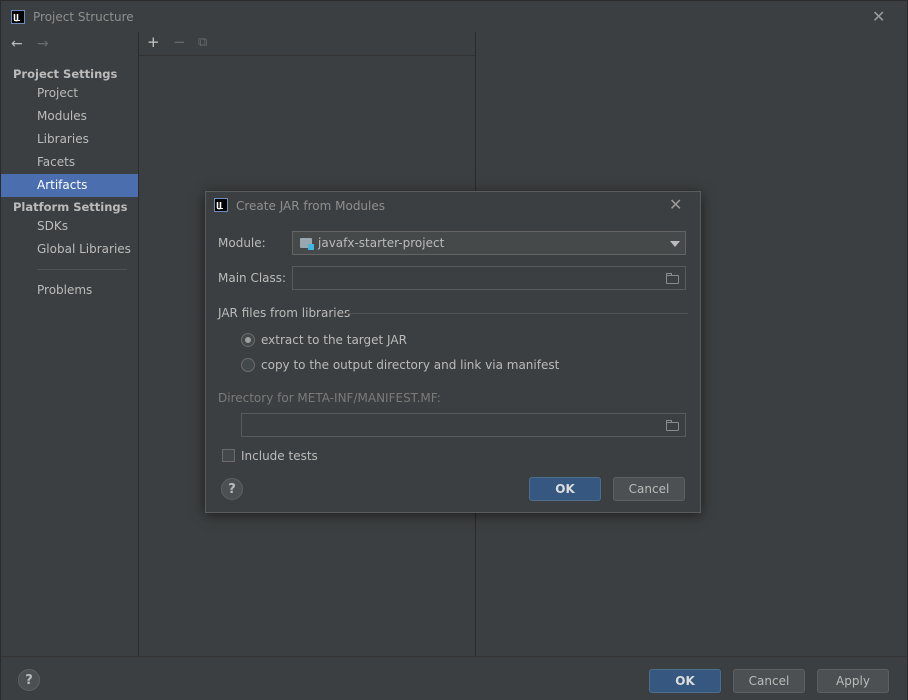 The width and height of the screenshot is (908, 700). What do you see at coordinates (18, 17) in the screenshot?
I see `intellij-logo-icon: IJ` at bounding box center [18, 17].